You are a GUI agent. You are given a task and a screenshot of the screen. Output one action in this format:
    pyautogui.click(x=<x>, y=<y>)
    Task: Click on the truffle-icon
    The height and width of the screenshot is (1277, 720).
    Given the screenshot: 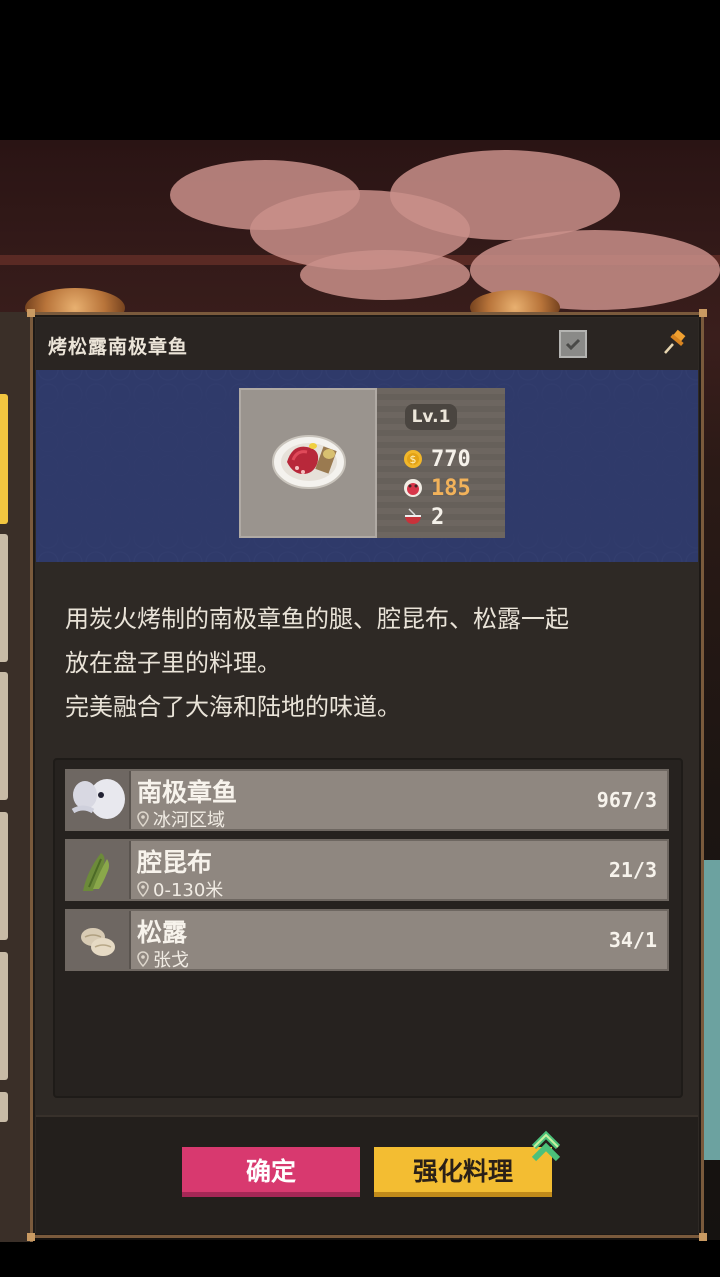 What is the action you would take?
    pyautogui.click(x=98, y=942)
    